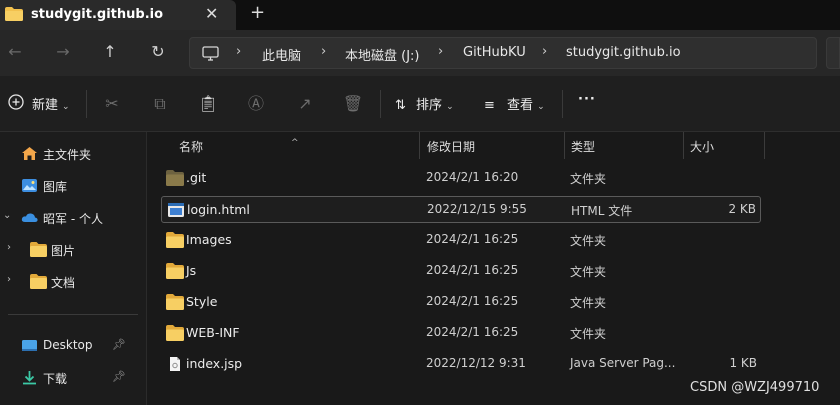 The width and height of the screenshot is (840, 405). Describe the element at coordinates (382, 54) in the screenshot. I see `breadcrumb-local-disk: 本地磁盘 (J:)` at that location.